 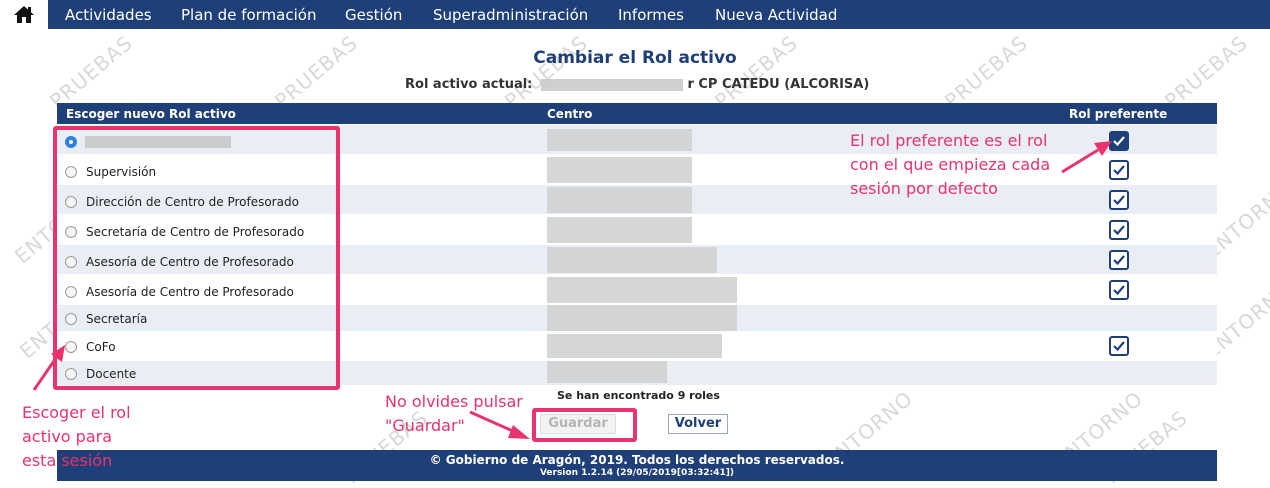 I want to click on annotation-line: con el que empieza cada, so click(x=950, y=164).